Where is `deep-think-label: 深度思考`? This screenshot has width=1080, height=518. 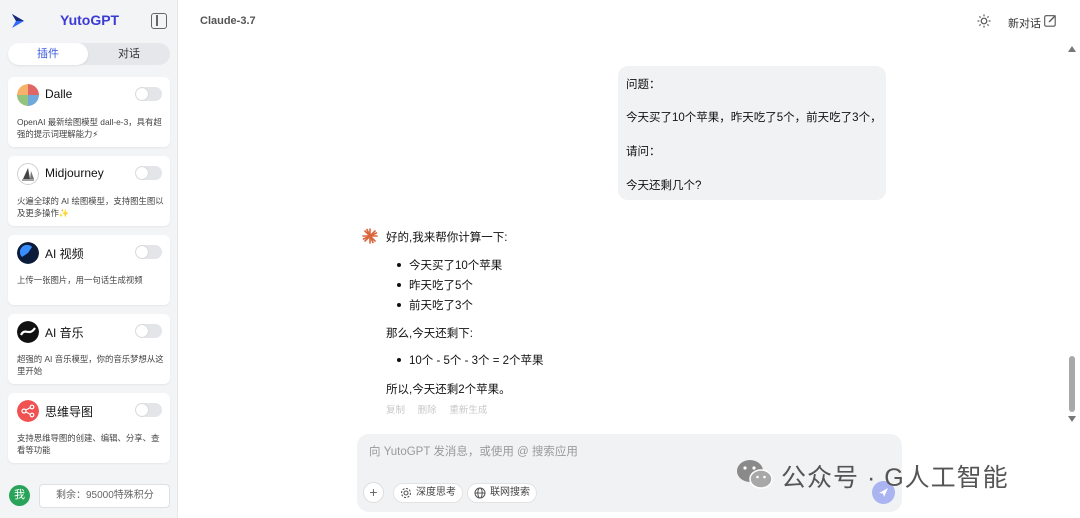 deep-think-label: 深度思考 is located at coordinates (436, 492).